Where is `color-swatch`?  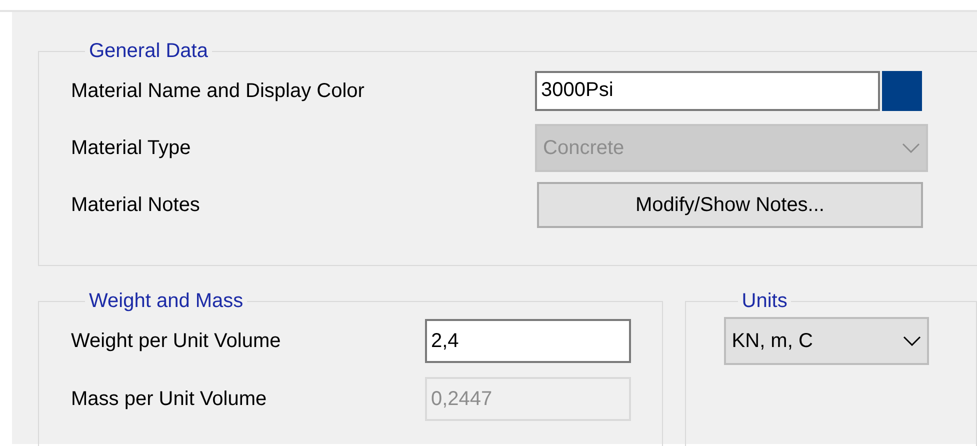
color-swatch is located at coordinates (902, 90).